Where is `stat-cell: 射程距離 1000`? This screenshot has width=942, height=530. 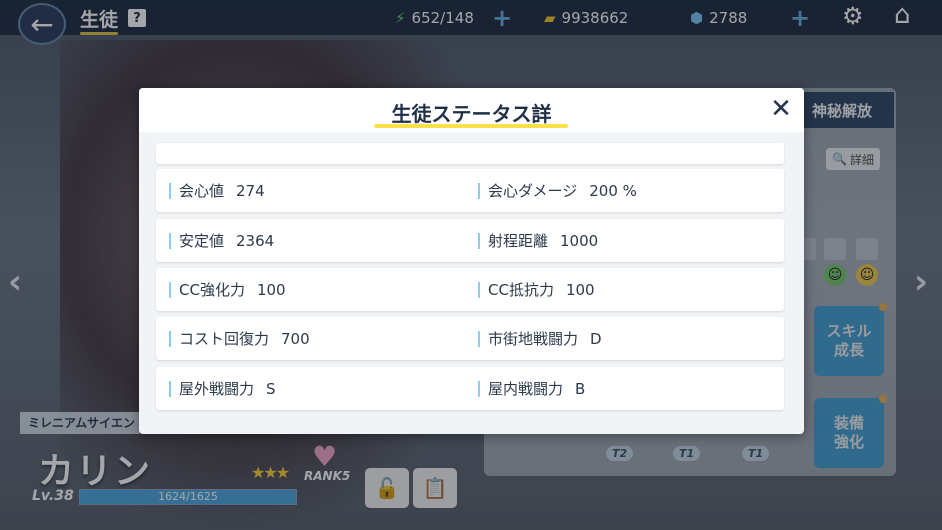
stat-cell: 射程距離 1000 is located at coordinates (538, 240).